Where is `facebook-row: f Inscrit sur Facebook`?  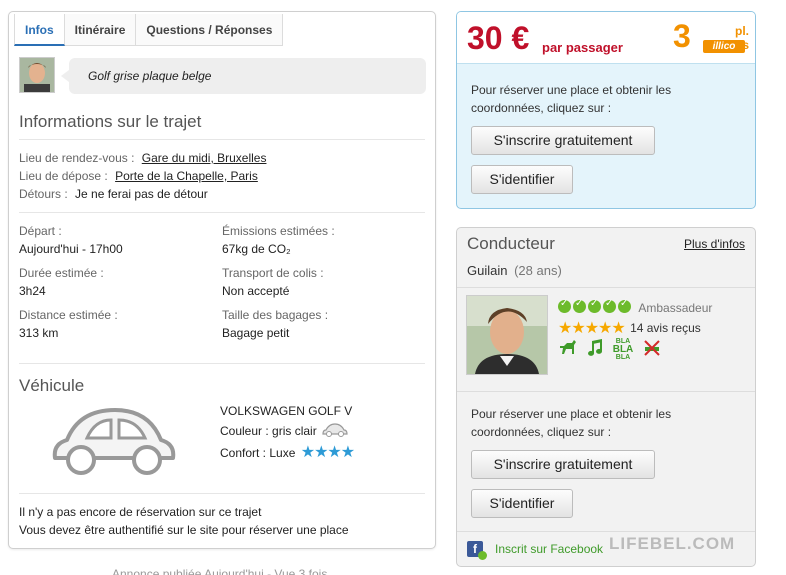
facebook-row: f Inscrit sur Facebook is located at coordinates (535, 550).